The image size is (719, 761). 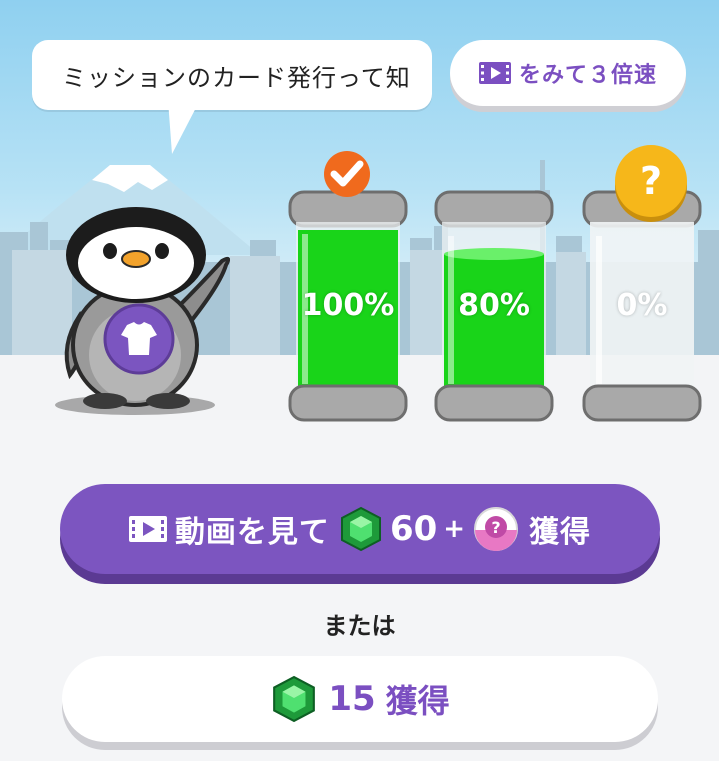 I want to click on progress-jar-3: 0%, so click(x=642, y=306).